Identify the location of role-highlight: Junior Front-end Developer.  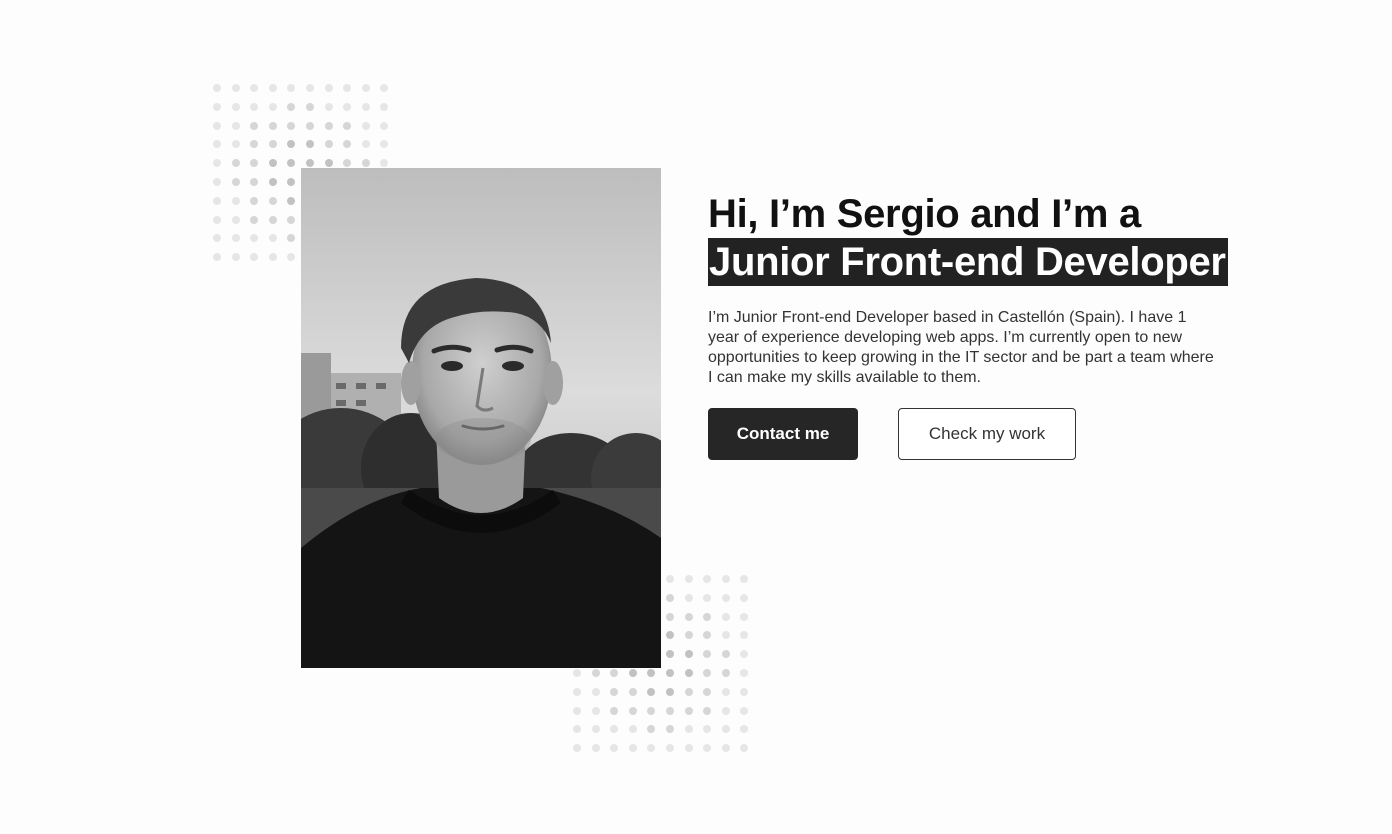
(968, 262).